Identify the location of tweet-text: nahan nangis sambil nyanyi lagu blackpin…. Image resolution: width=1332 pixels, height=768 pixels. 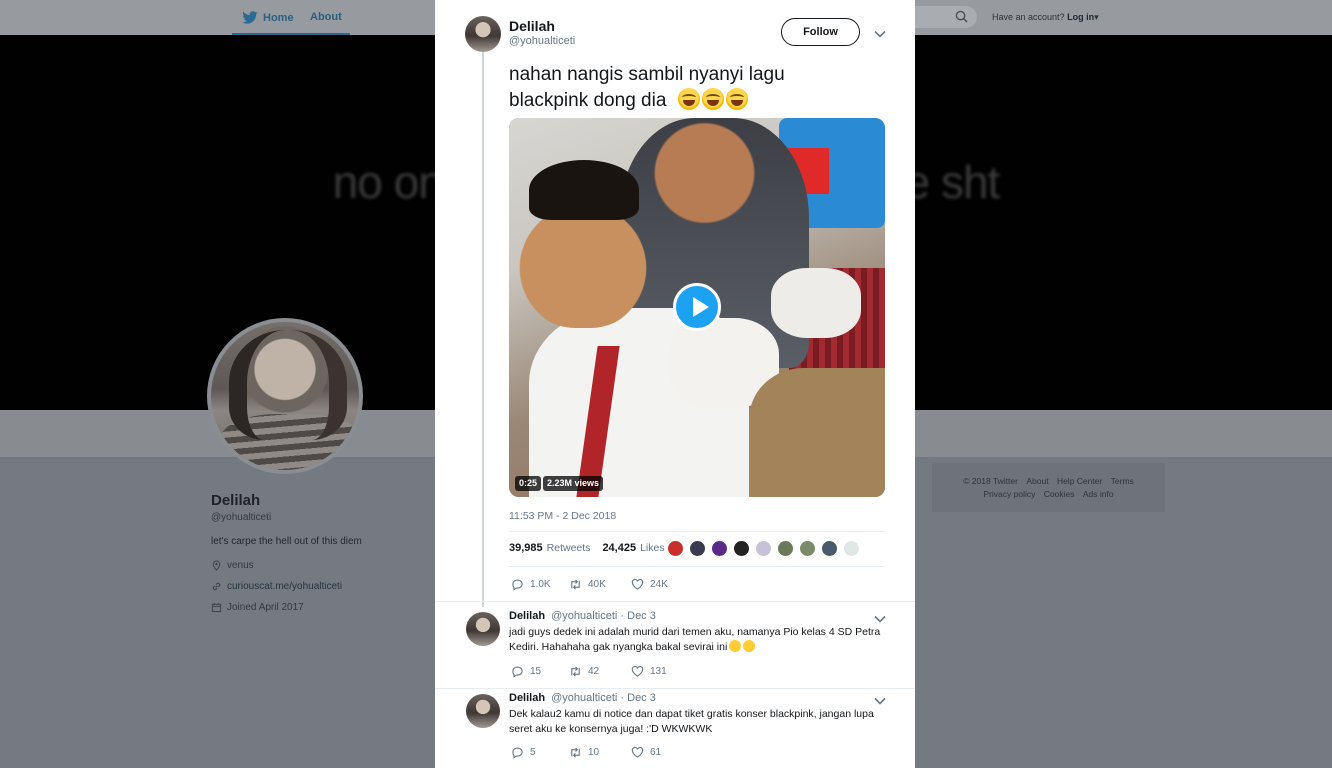
(674, 88).